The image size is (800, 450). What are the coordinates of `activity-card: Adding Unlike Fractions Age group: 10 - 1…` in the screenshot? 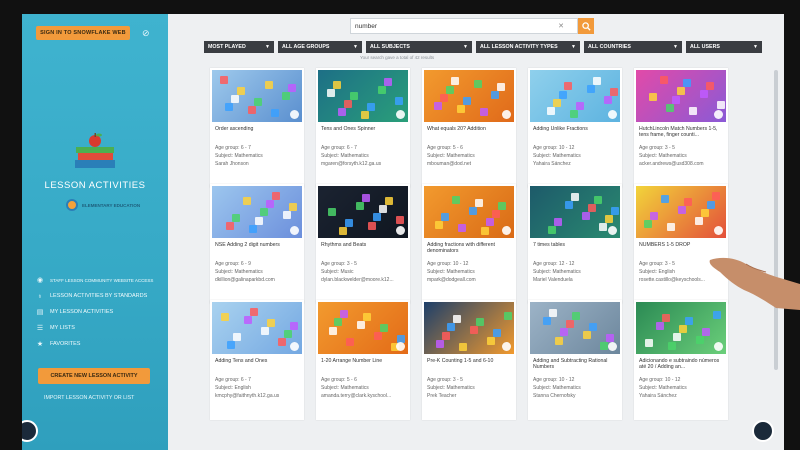 It's located at (575, 128).